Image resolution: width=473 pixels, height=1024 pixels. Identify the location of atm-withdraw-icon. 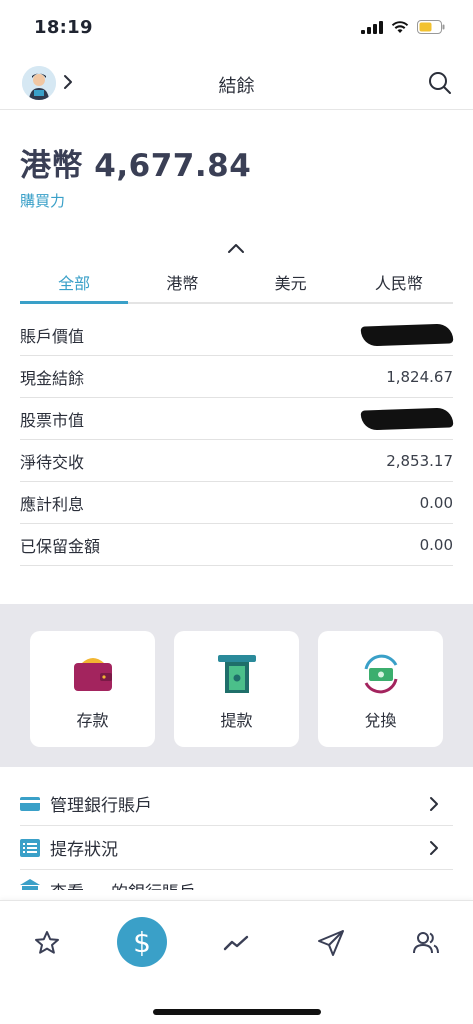
(237, 674).